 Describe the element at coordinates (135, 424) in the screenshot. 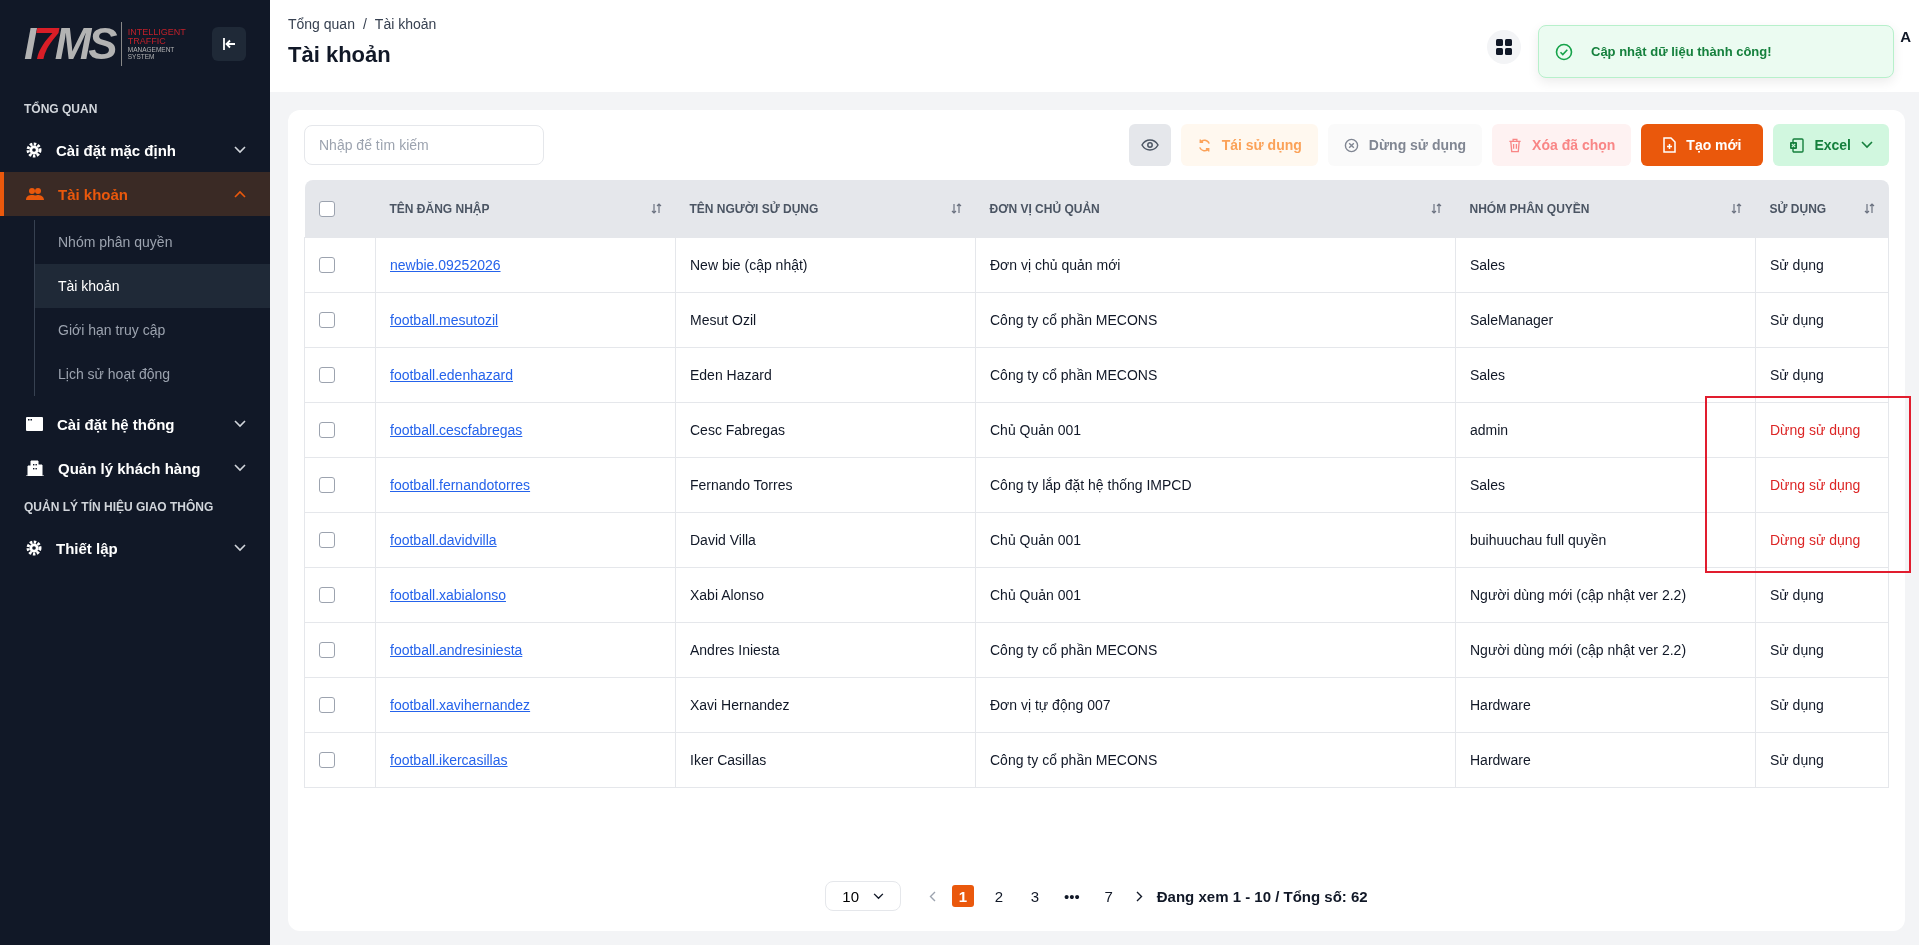

I see `nav-item: Cài đặt hệ thống` at that location.